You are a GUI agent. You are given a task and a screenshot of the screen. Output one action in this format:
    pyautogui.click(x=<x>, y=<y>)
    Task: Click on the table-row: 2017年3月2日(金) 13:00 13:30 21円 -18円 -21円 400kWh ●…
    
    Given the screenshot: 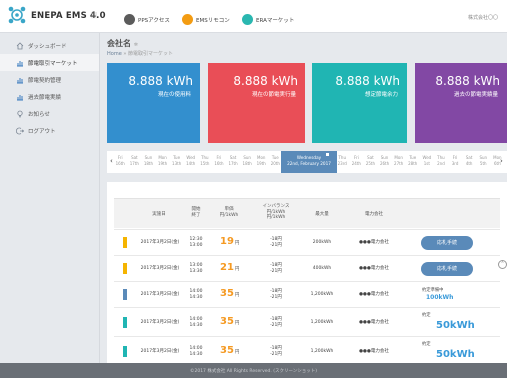 What is the action you would take?
    pyautogui.click(x=307, y=268)
    